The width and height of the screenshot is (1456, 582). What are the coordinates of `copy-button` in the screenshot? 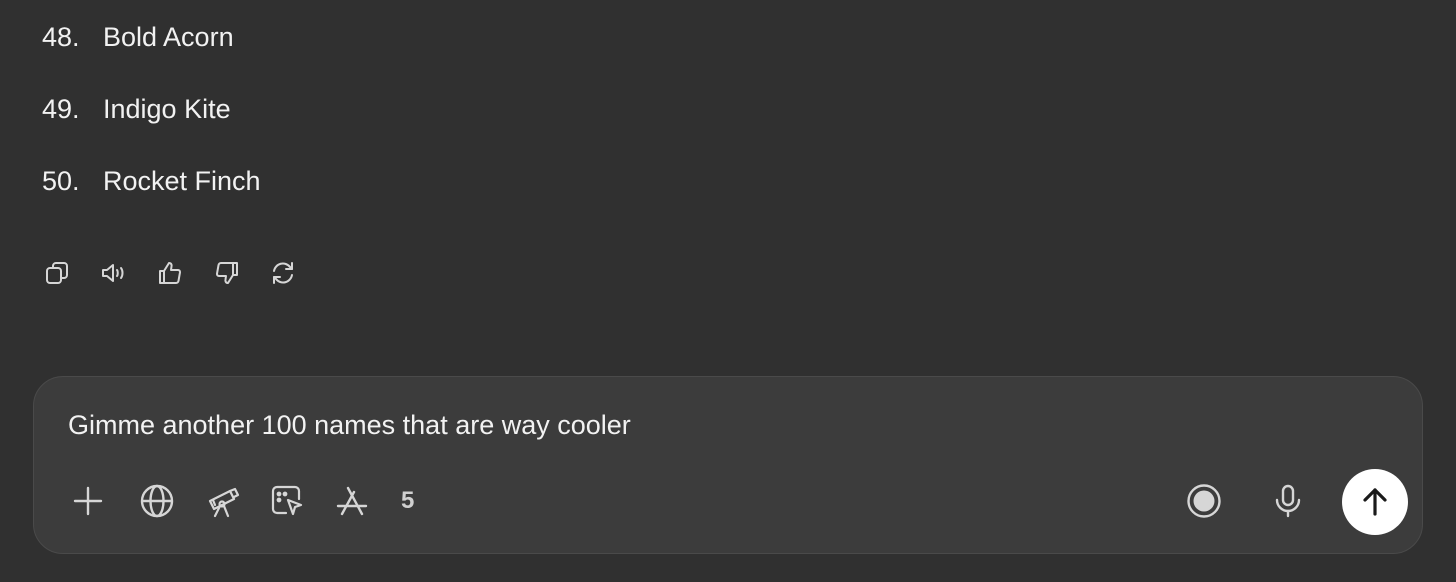 It's located at (57, 273).